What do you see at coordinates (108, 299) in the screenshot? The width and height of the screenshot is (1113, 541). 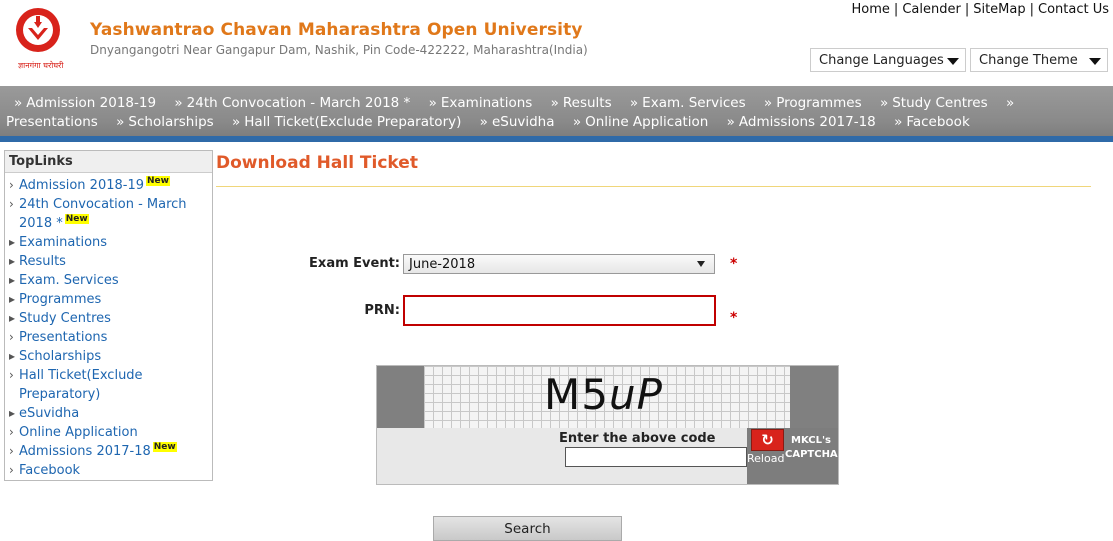 I see `sidebar-item-programmes: ▸ Programmes` at bounding box center [108, 299].